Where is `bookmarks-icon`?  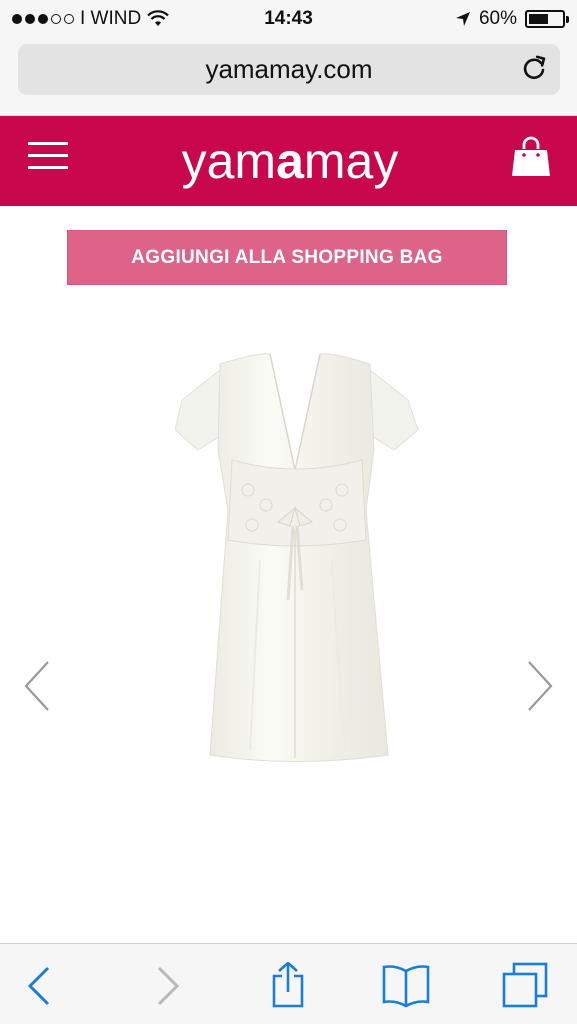
bookmarks-icon is located at coordinates (406, 985).